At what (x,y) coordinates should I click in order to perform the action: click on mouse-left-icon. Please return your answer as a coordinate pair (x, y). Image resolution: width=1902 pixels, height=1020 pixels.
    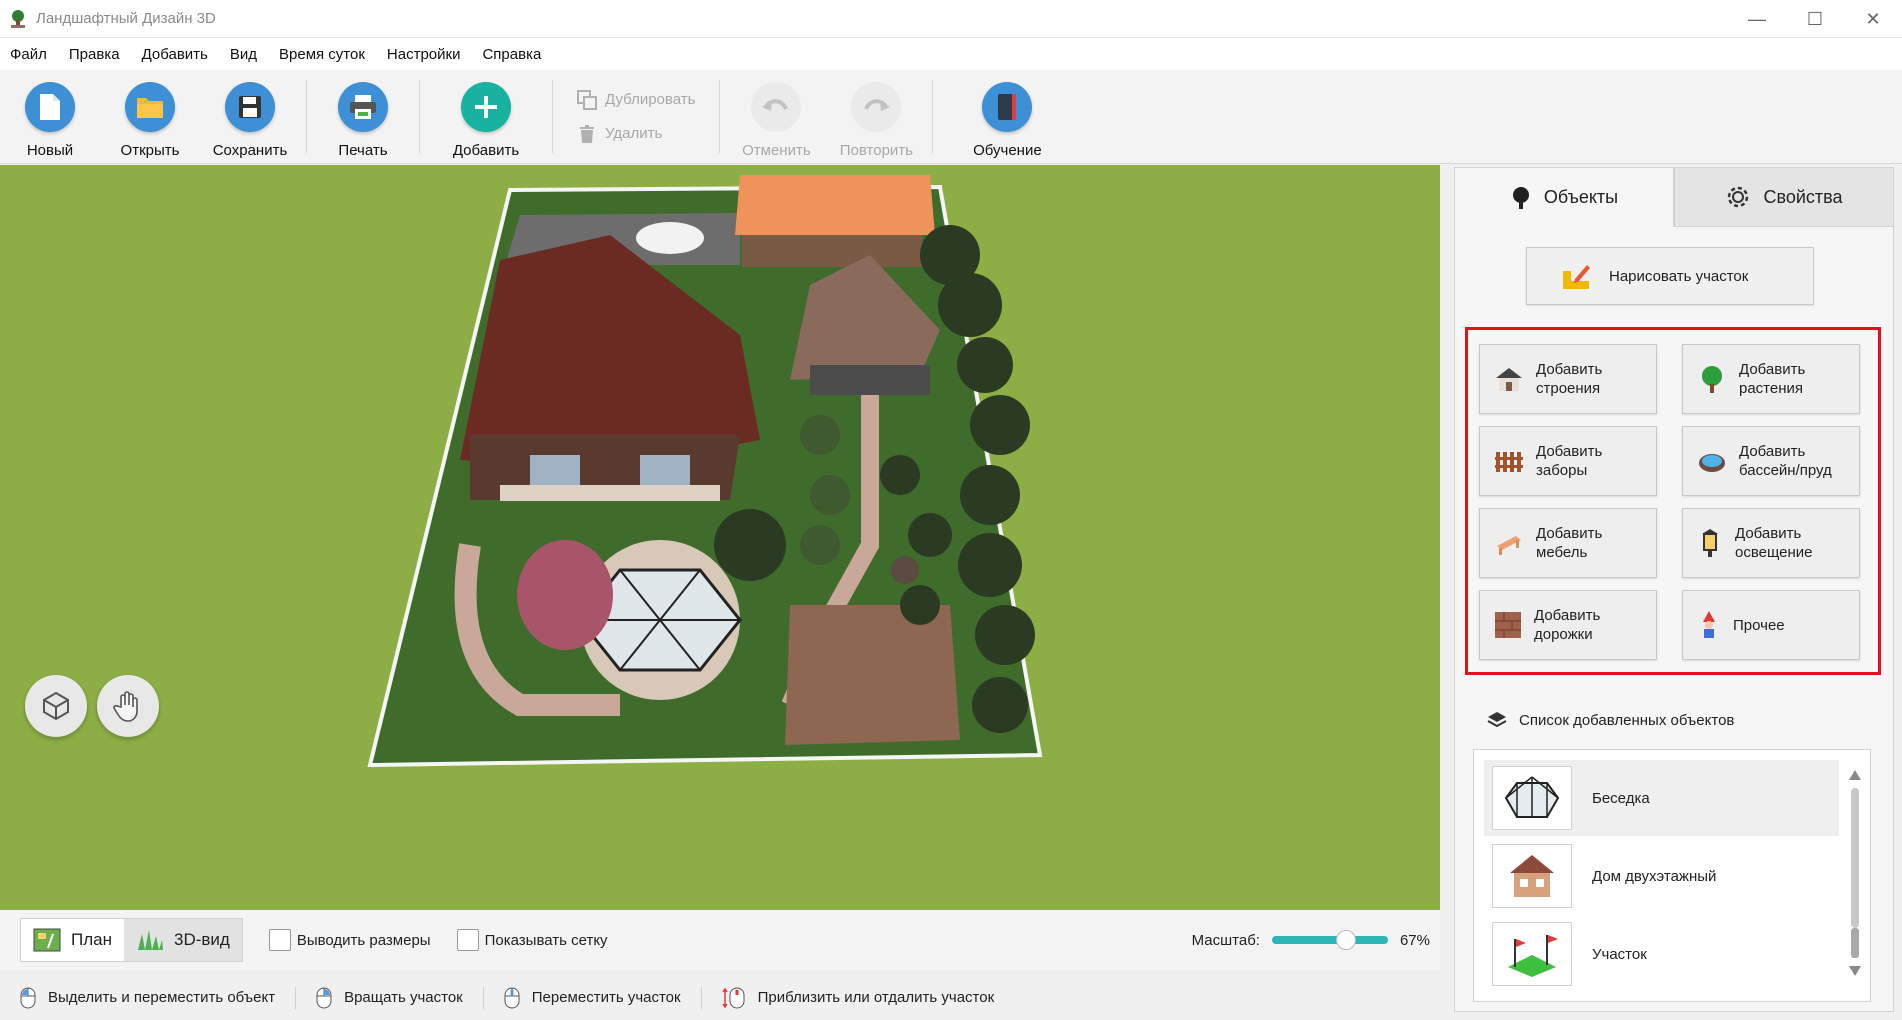
    Looking at the image, I should click on (28, 997).